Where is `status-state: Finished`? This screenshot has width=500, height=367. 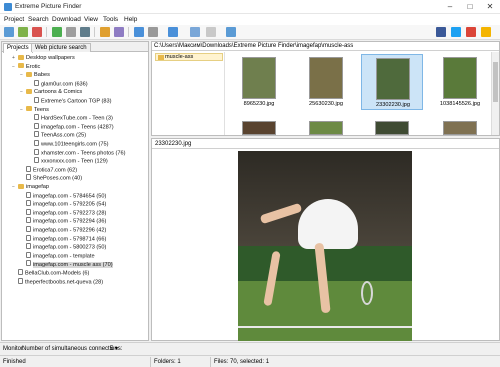 status-state: Finished is located at coordinates (14, 362).